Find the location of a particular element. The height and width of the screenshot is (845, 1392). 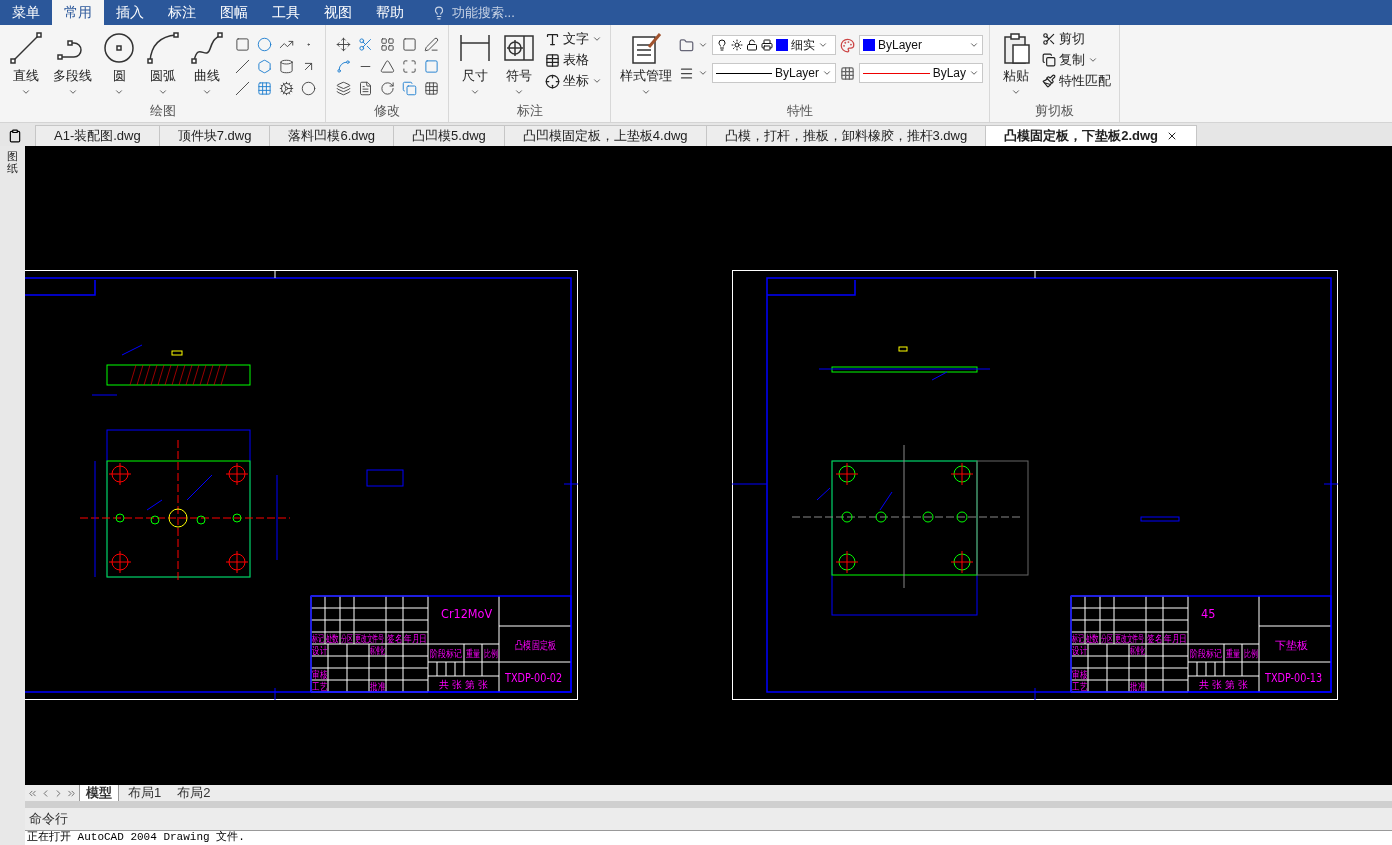

group-label: 修改 is located at coordinates (387, 111).